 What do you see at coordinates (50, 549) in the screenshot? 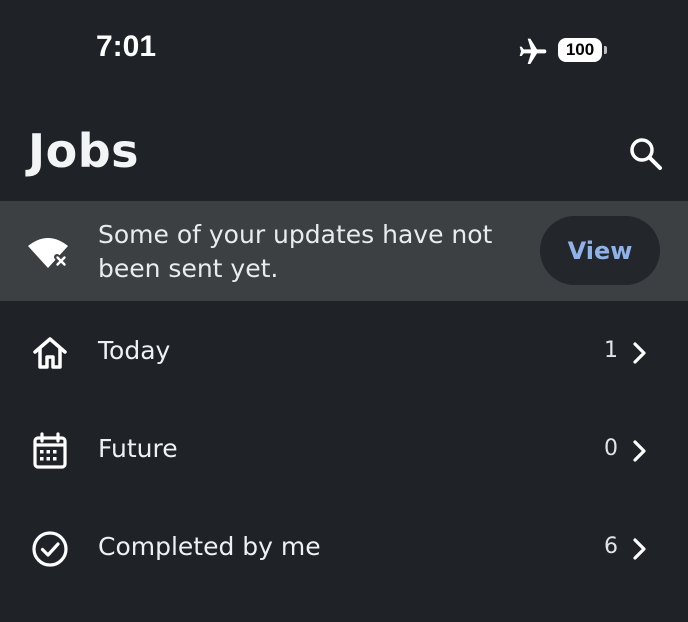
I see `check-circle-icon` at bounding box center [50, 549].